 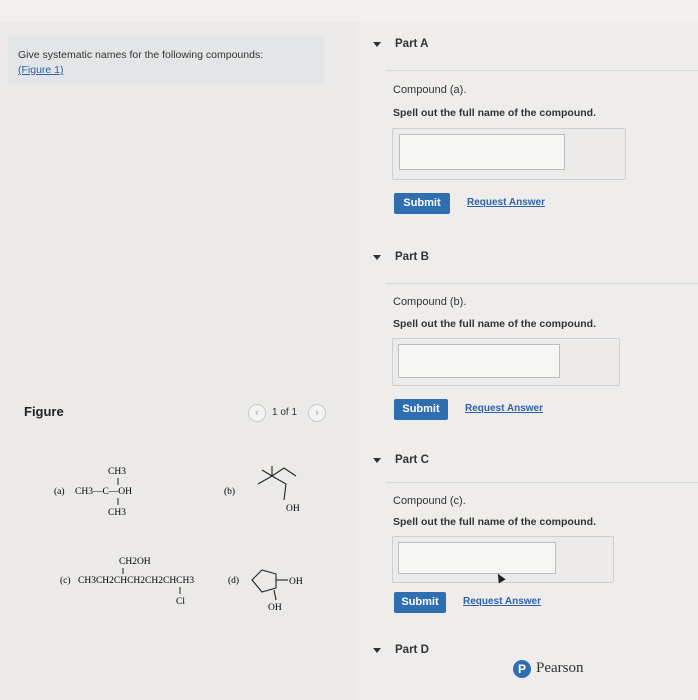 I want to click on part-a-instruction: Spell out the full name of the compound., so click(x=494, y=113).